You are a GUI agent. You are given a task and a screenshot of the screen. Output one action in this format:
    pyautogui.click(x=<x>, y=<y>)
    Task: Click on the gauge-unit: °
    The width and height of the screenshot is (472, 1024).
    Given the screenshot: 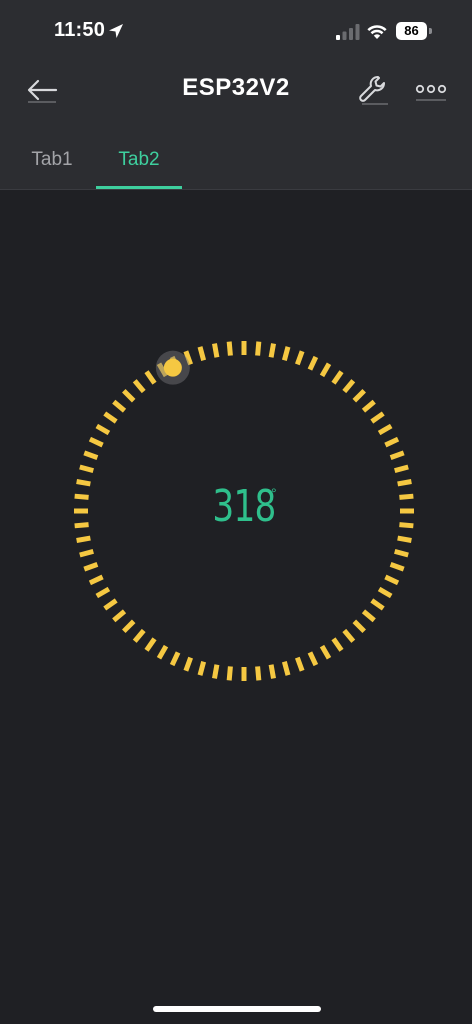 What is the action you would take?
    pyautogui.click(x=274, y=493)
    